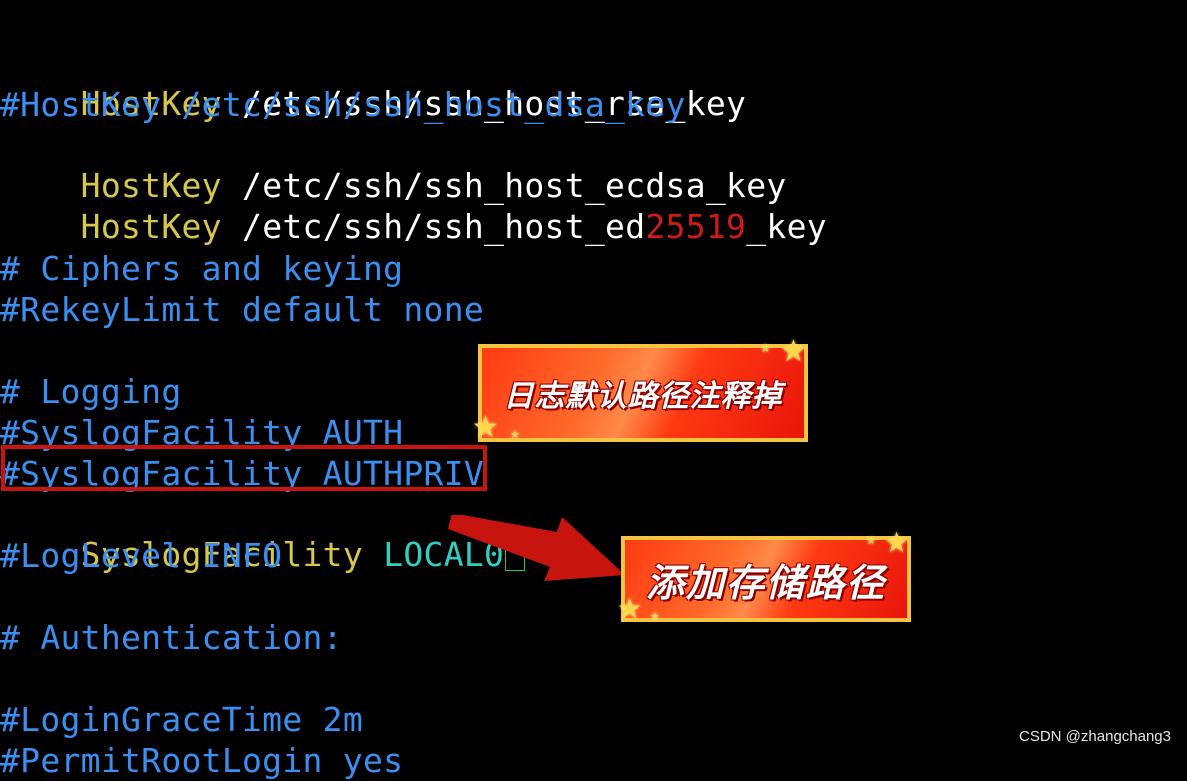  I want to click on directive-value-suffix: _key, so click(786, 226).